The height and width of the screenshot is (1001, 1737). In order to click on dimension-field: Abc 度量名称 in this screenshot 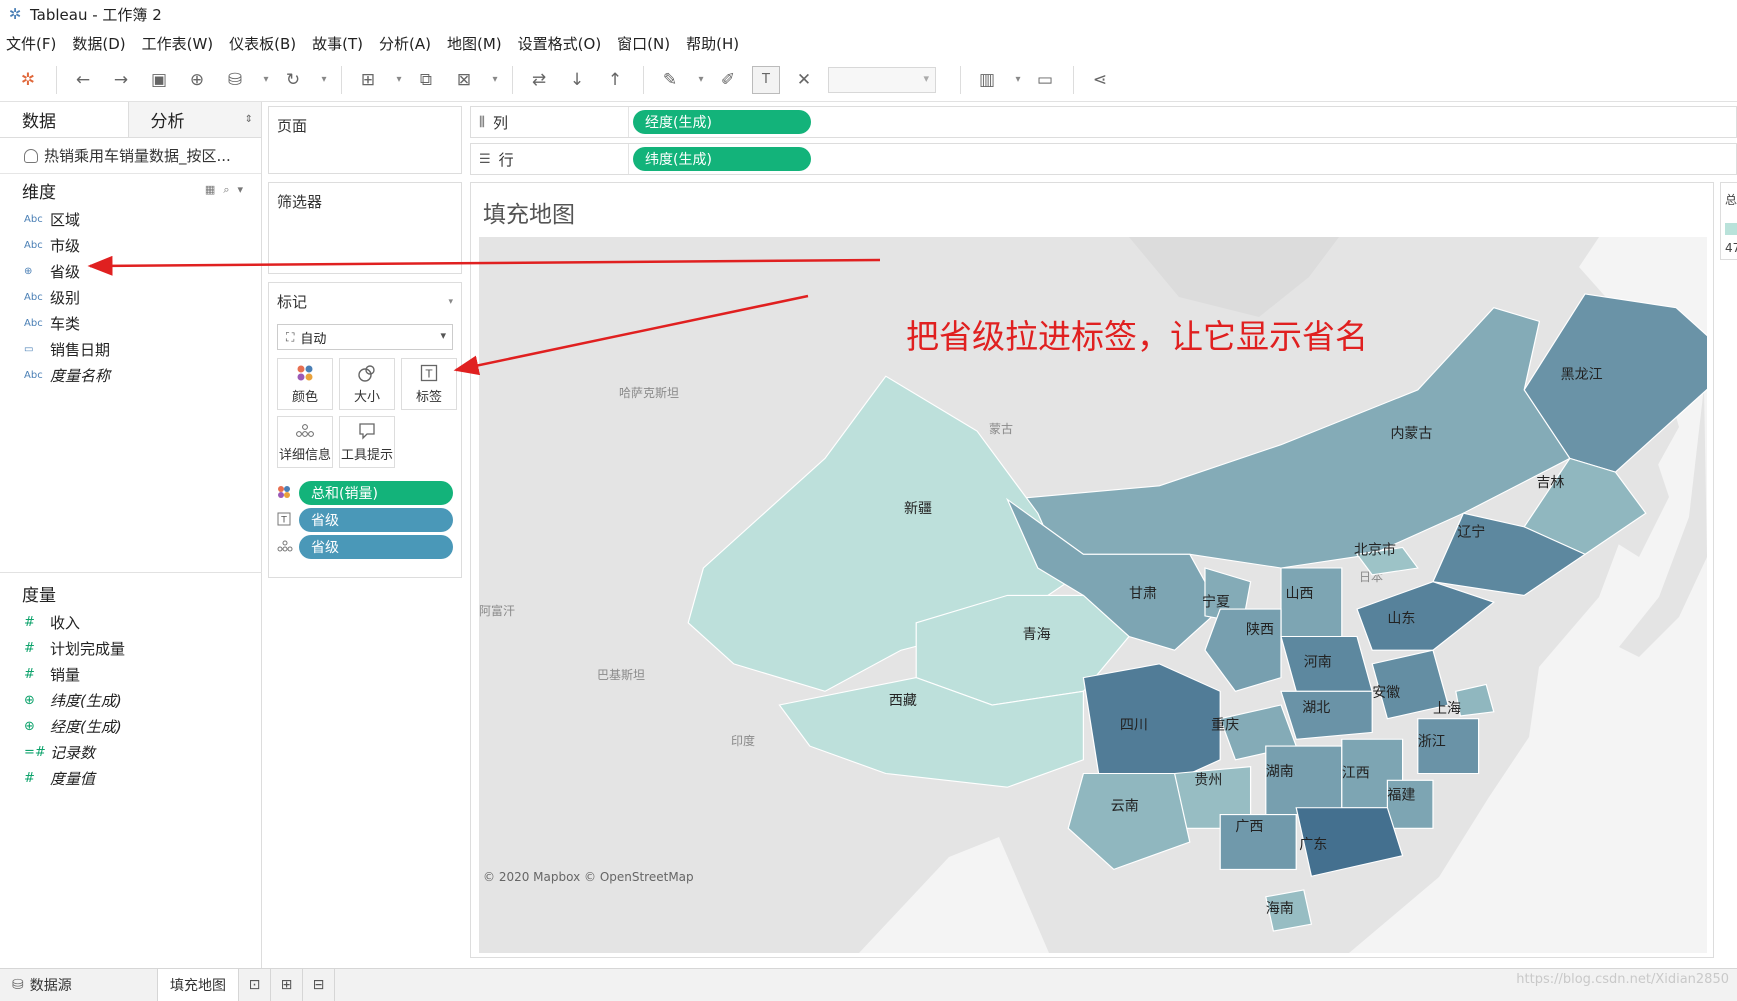, I will do `click(130, 375)`.